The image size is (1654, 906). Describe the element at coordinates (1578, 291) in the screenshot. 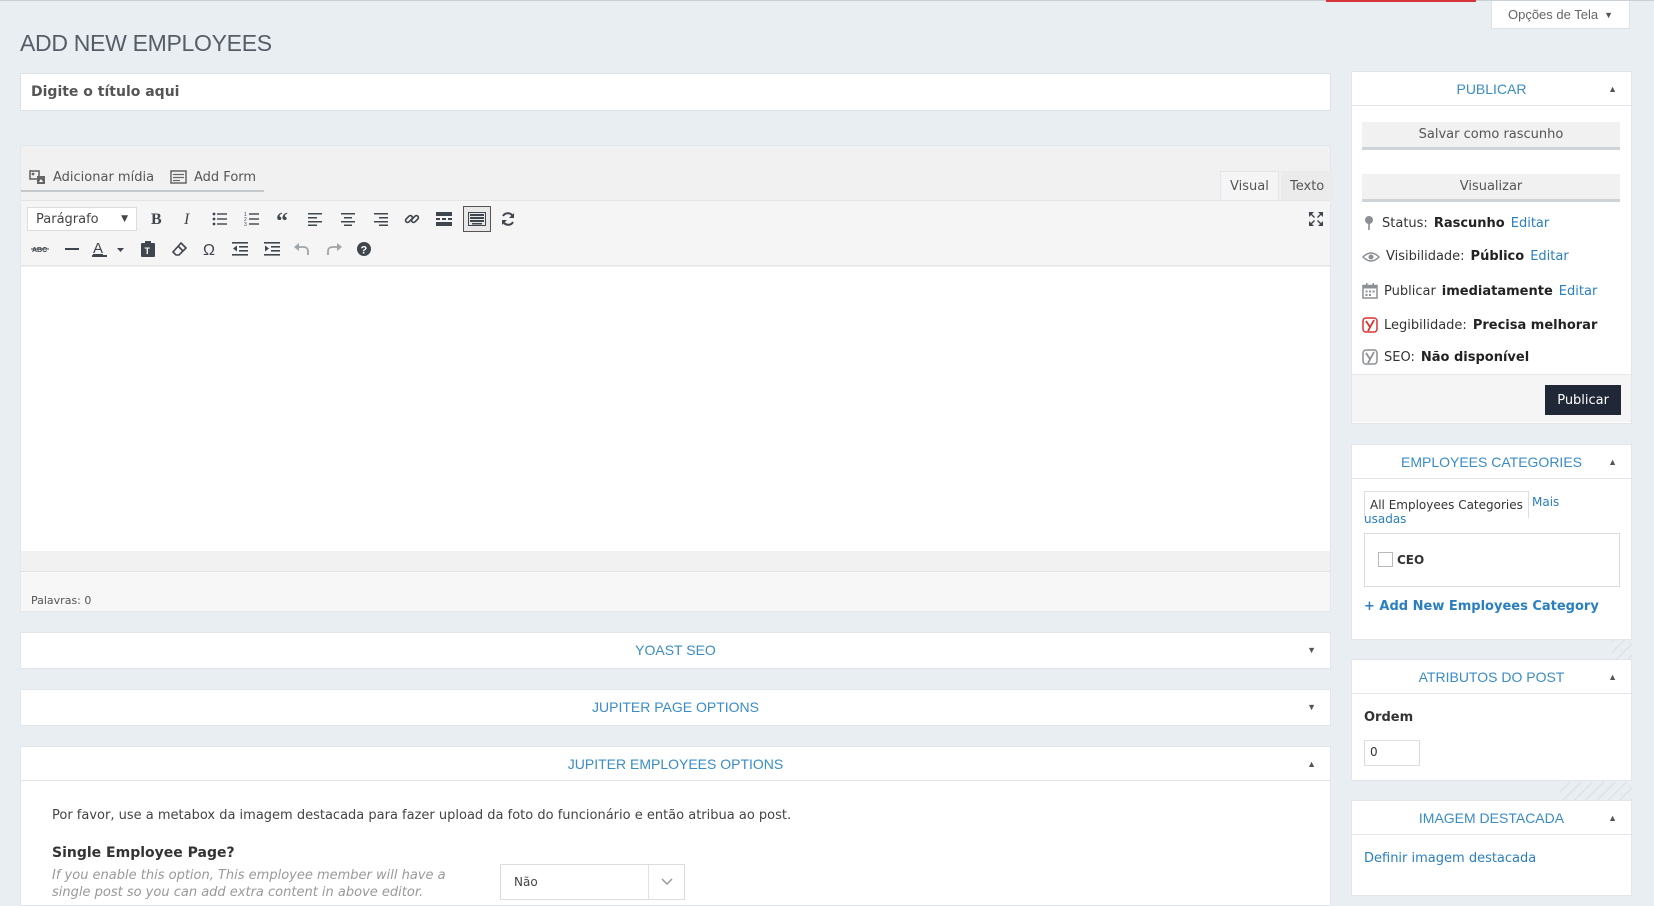

I see `edit-schedule-link: Editar` at that location.